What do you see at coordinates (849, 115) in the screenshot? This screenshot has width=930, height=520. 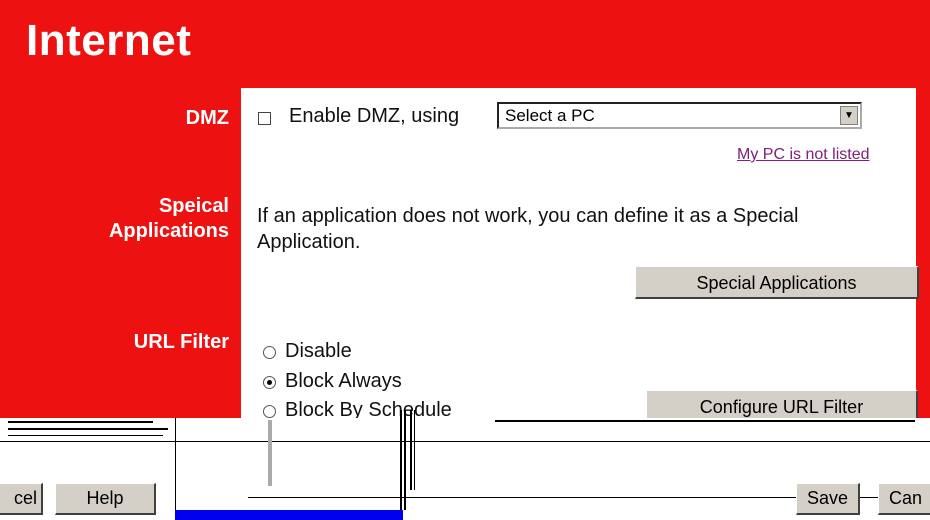 I see `chevron-down-icon: ▼` at bounding box center [849, 115].